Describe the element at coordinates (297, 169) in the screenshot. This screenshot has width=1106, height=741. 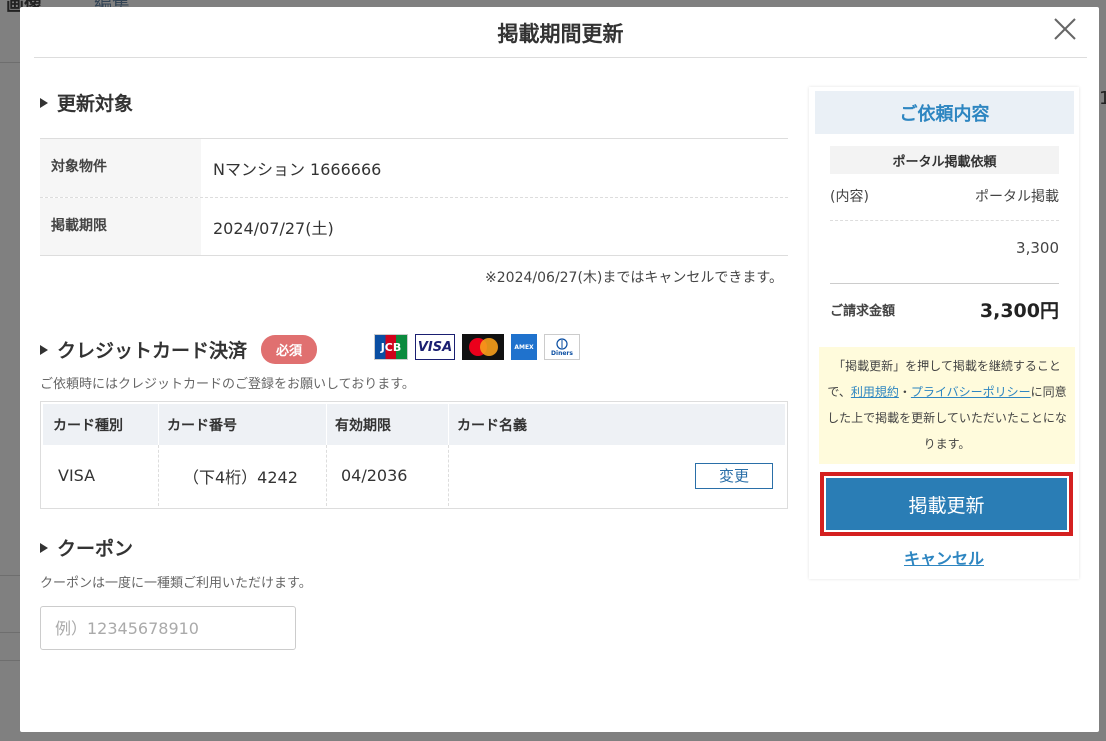
I see `info-value: Nマンション 1666666` at that location.